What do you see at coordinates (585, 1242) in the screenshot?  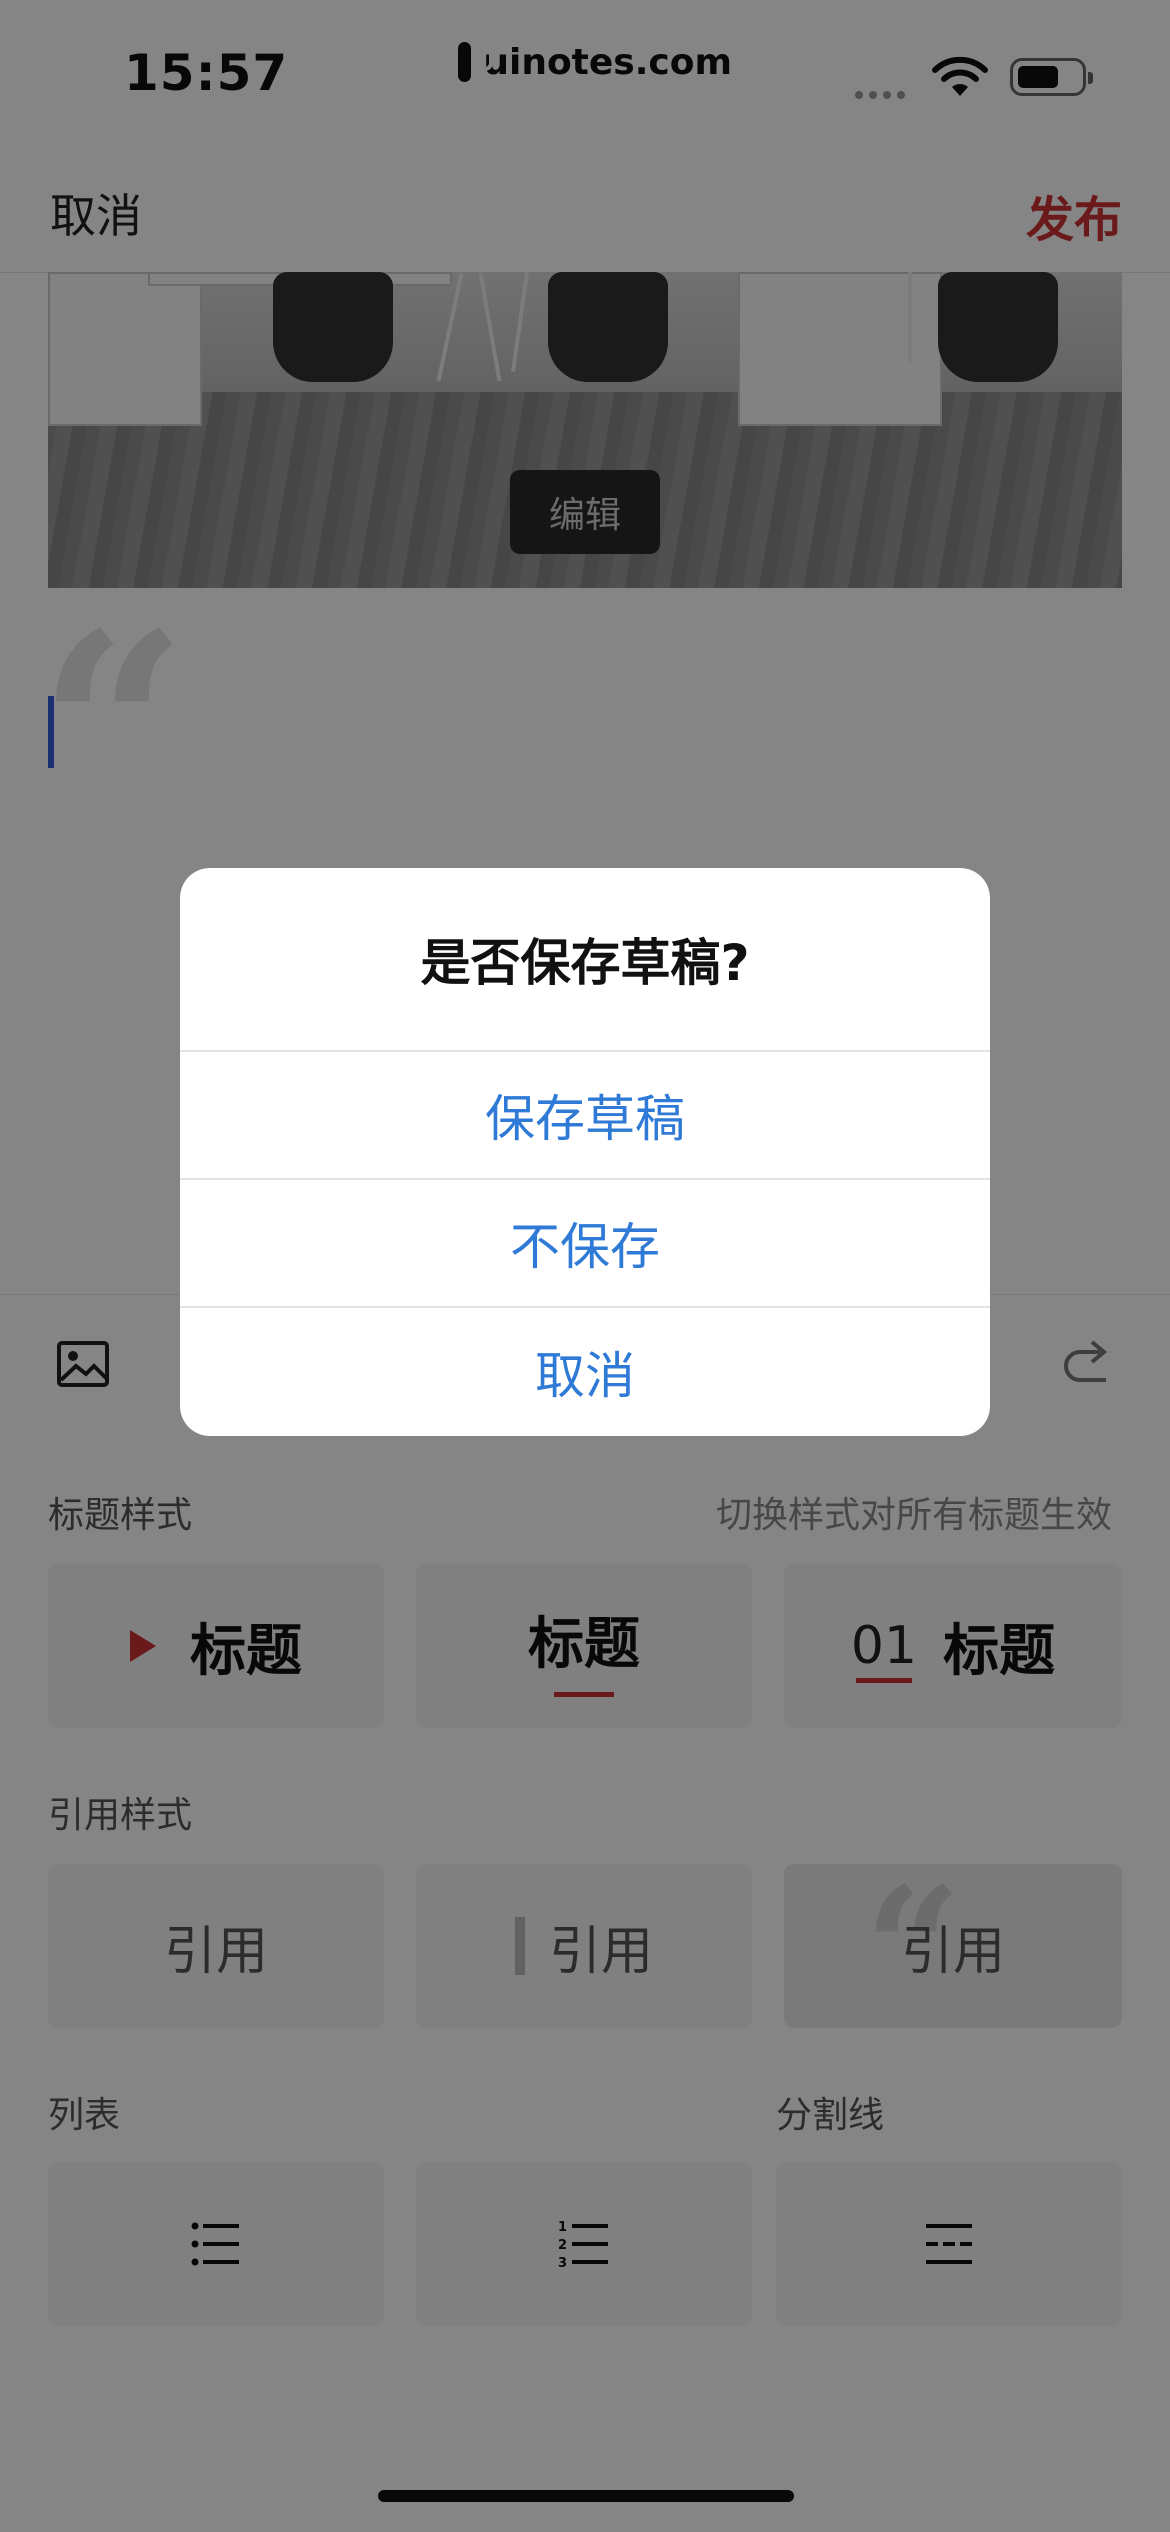 I see `dont-save-button: 不保存` at bounding box center [585, 1242].